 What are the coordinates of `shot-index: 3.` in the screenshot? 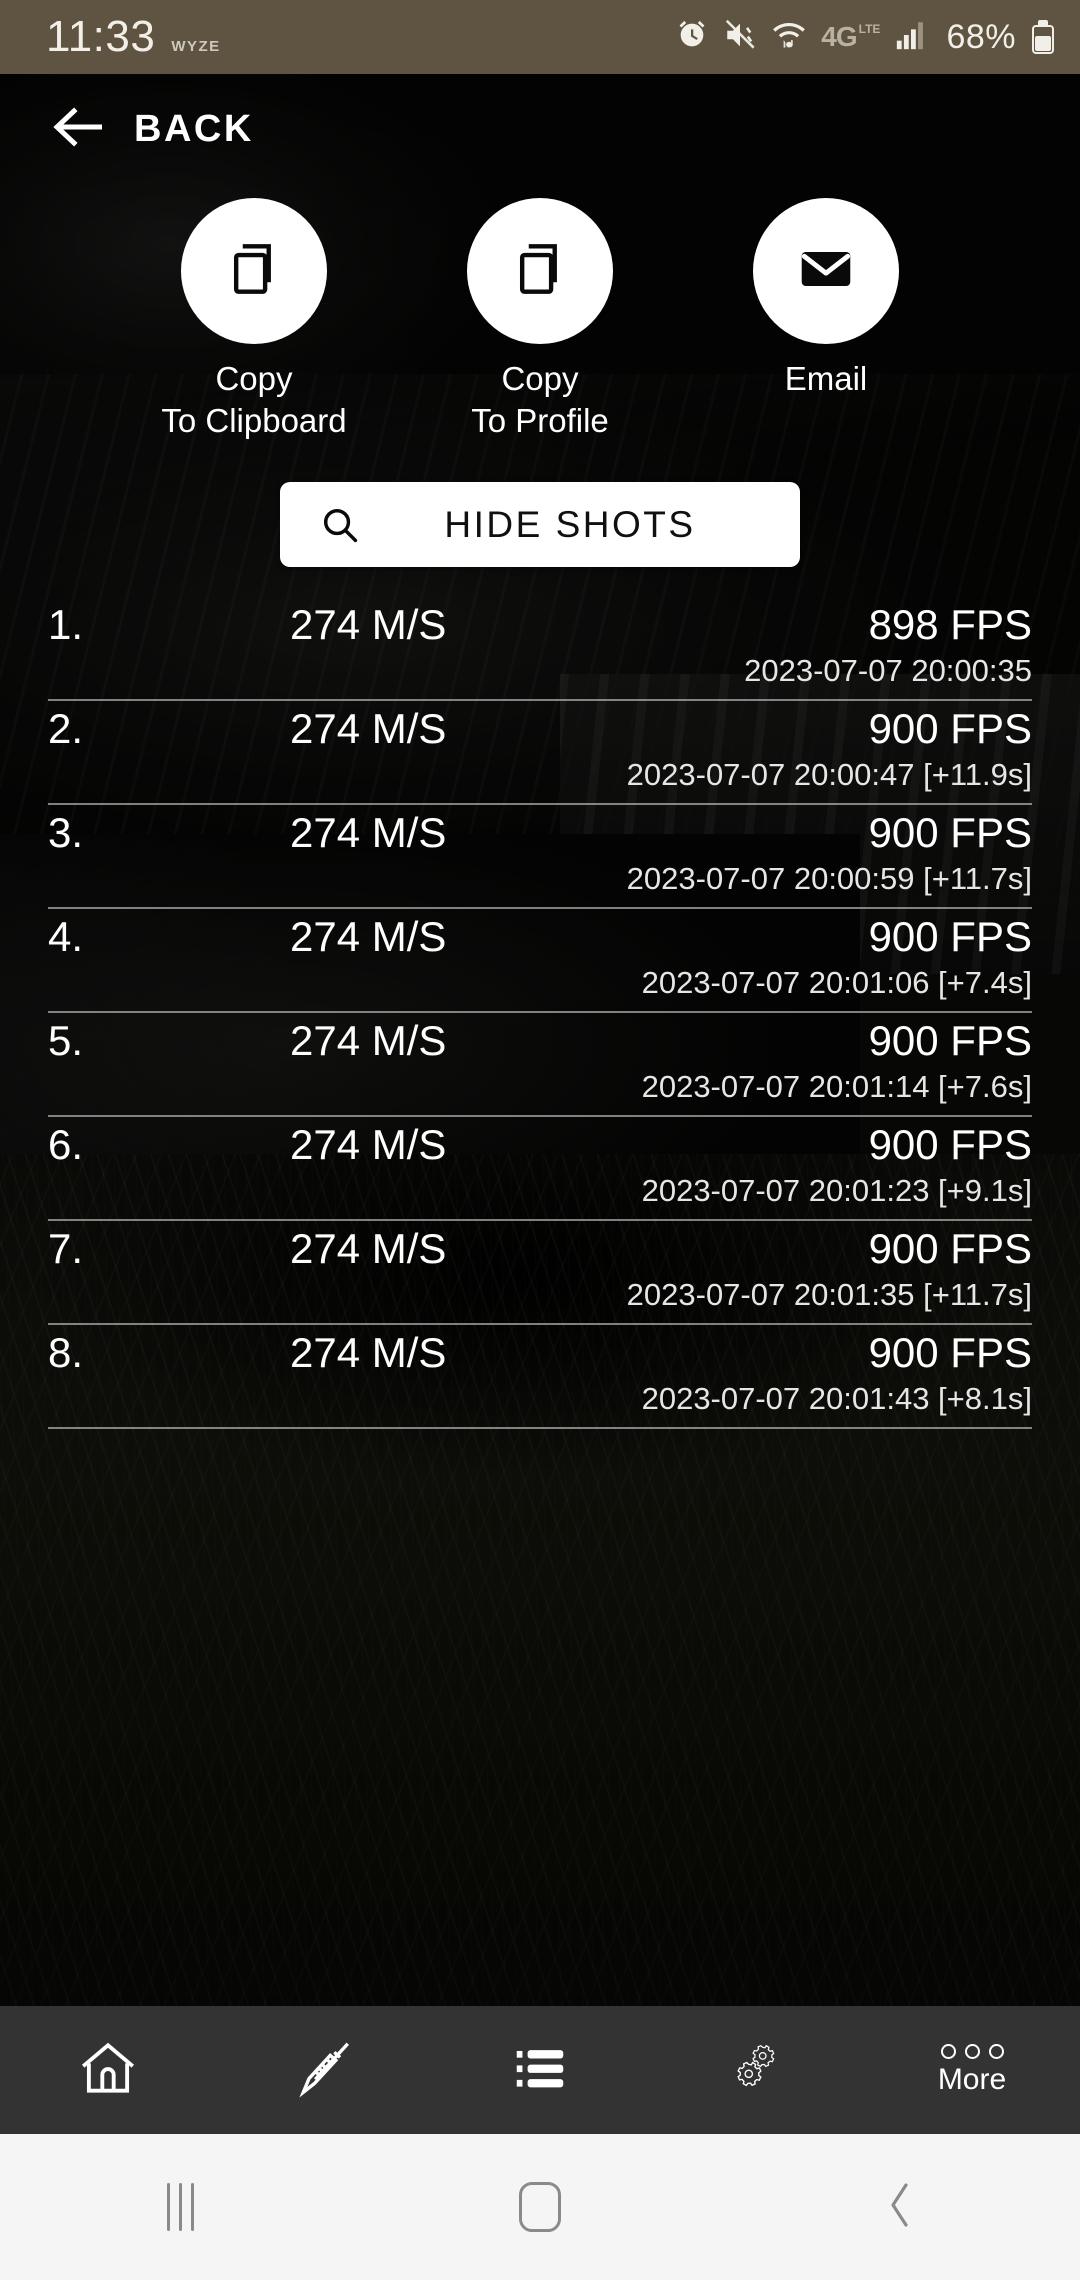 It's located at (66, 833).